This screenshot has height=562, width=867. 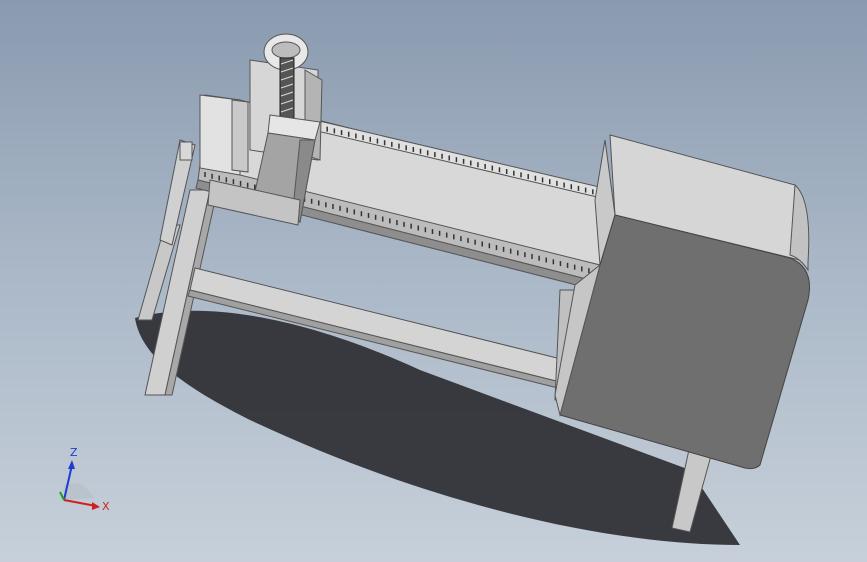 I want to click on left-end-plate-inner, so click(x=240, y=136).